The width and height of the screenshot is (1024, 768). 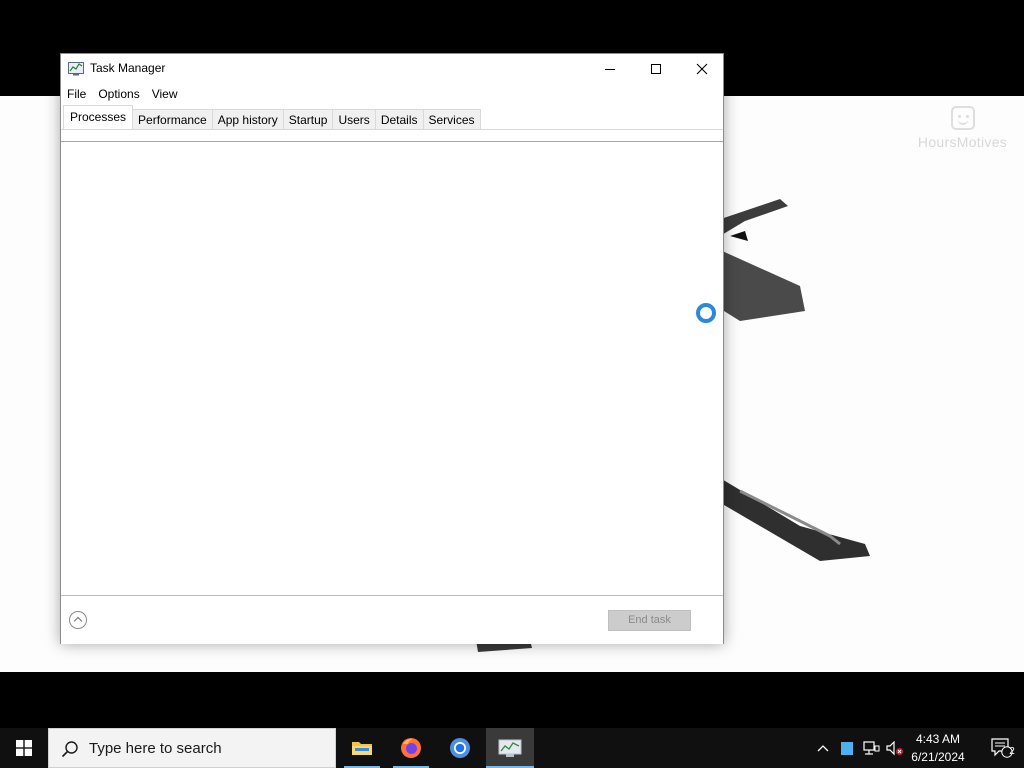 What do you see at coordinates (938, 757) in the screenshot?
I see `clock-date: 6/21/2024` at bounding box center [938, 757].